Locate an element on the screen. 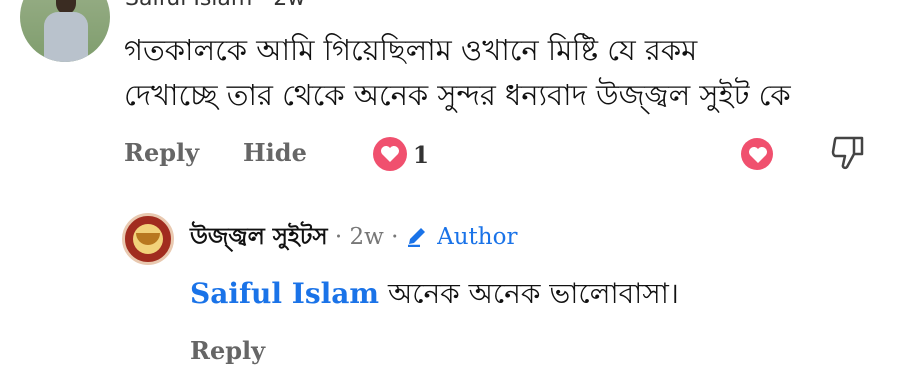  commenter-avatar is located at coordinates (65, 31).